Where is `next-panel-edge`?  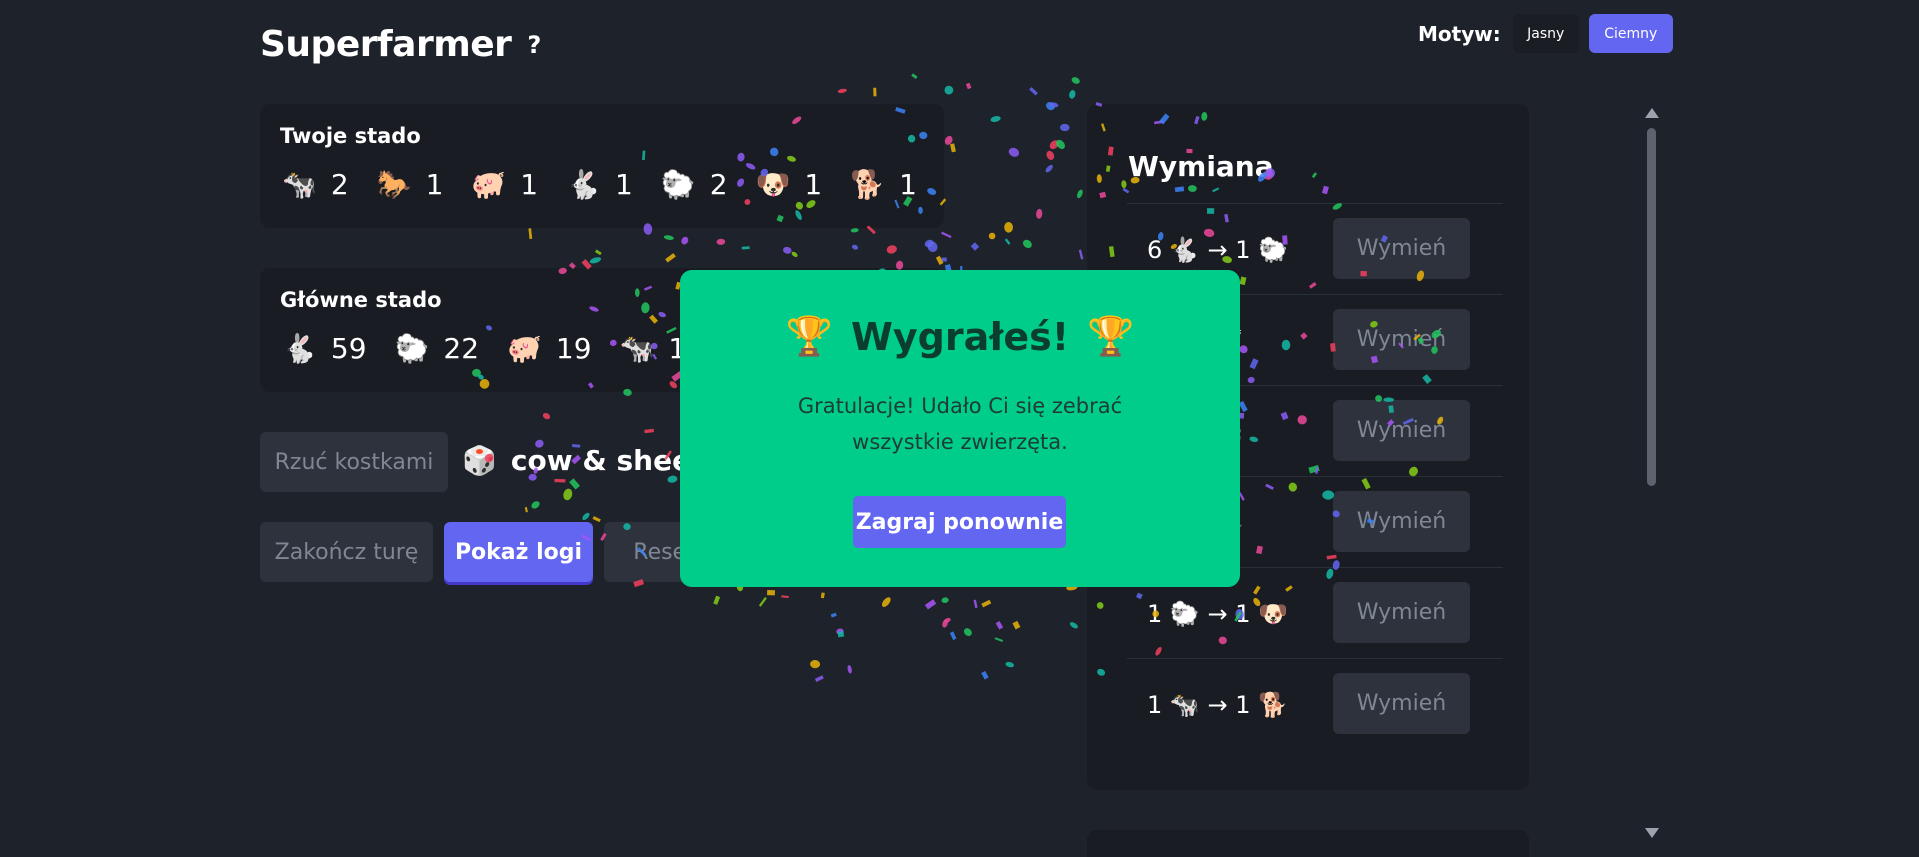
next-panel-edge is located at coordinates (1308, 843).